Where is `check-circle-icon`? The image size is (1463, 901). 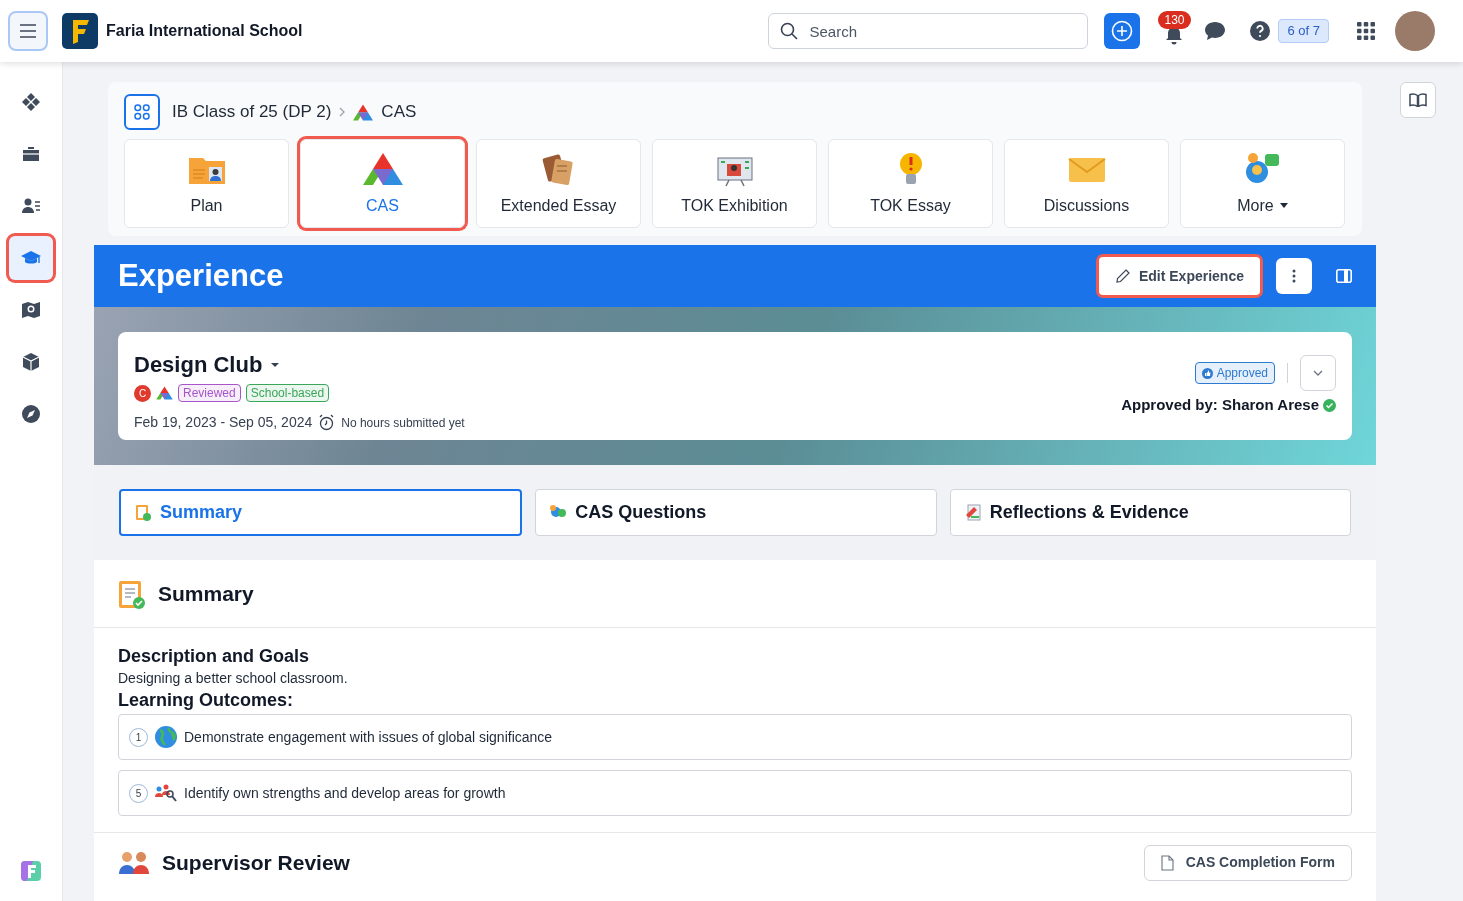
check-circle-icon is located at coordinates (1329, 405).